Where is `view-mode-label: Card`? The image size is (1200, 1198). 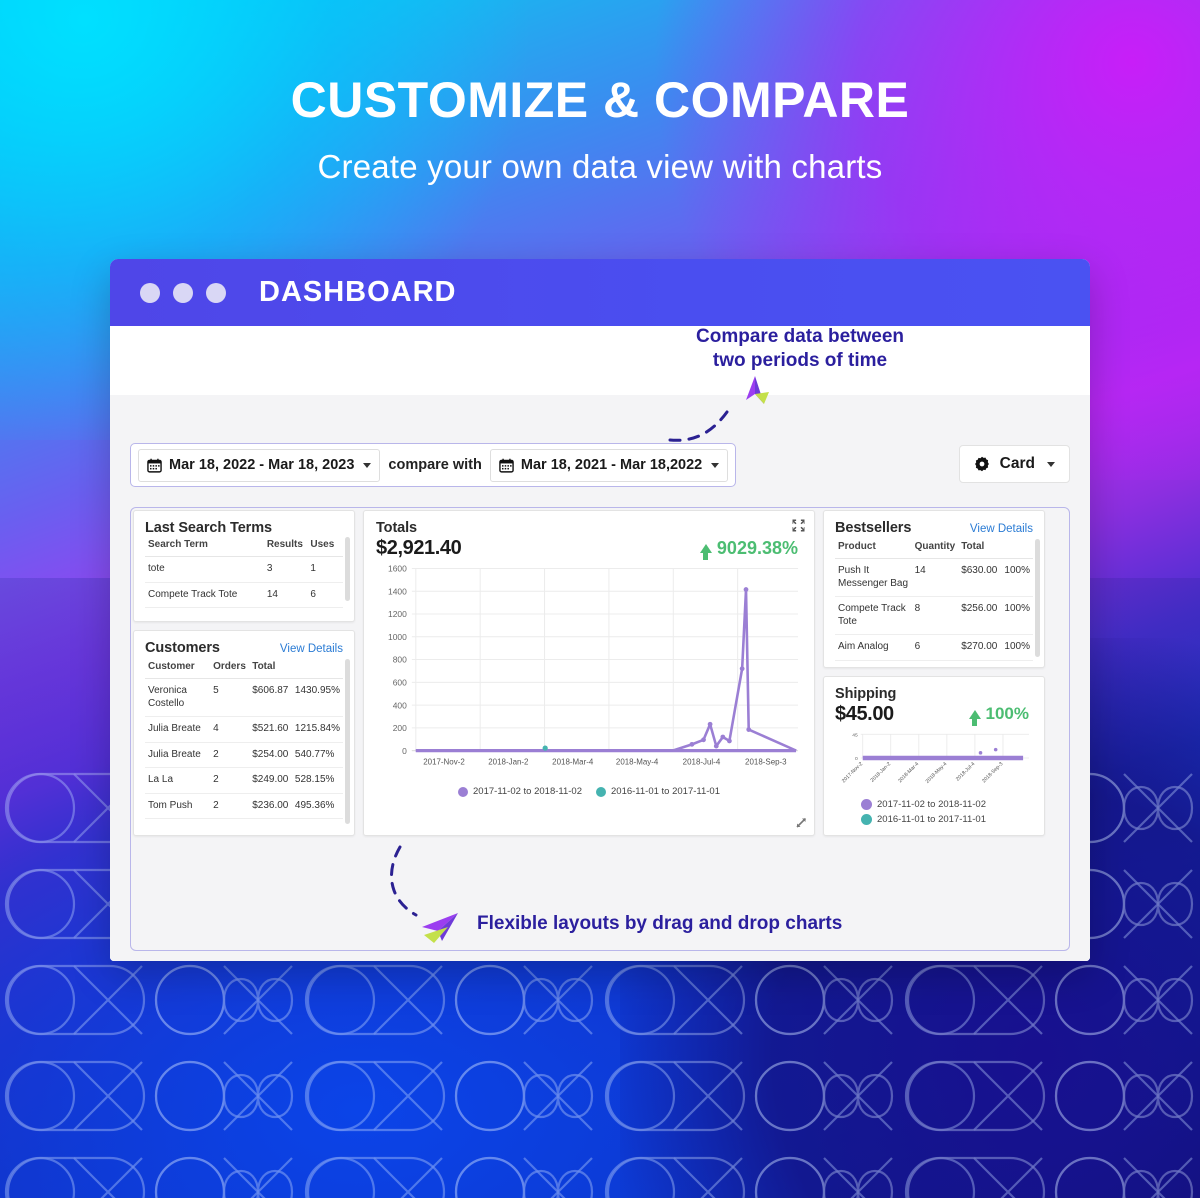
view-mode-label: Card is located at coordinates (1017, 463).